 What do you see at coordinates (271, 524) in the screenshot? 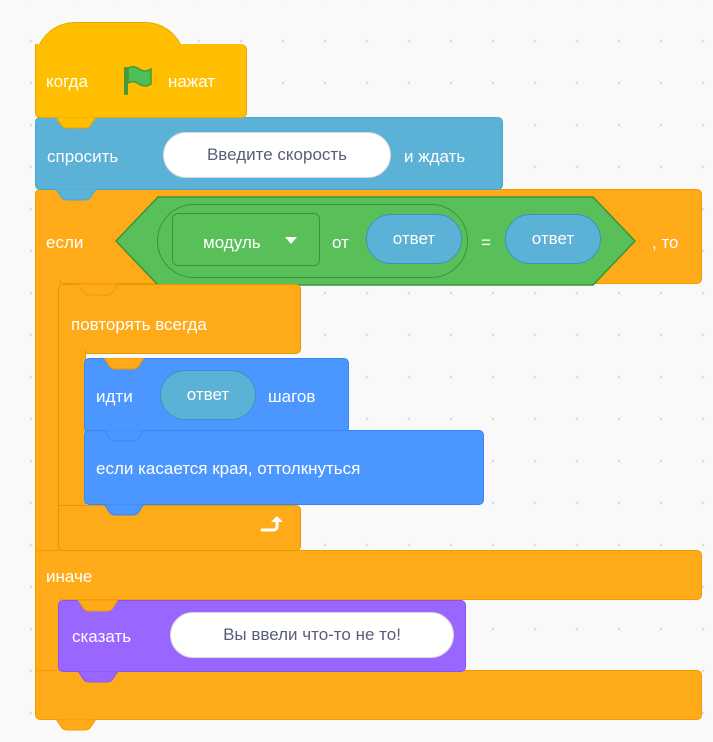
I see `loop-arrow-icon` at bounding box center [271, 524].